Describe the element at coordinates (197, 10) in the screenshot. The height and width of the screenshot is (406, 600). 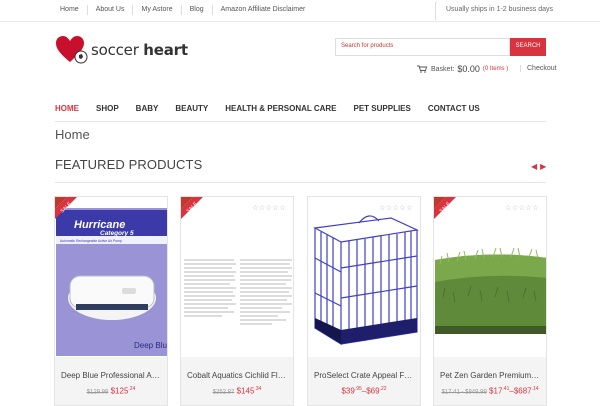
I see `top-link-blog: Blog` at that location.